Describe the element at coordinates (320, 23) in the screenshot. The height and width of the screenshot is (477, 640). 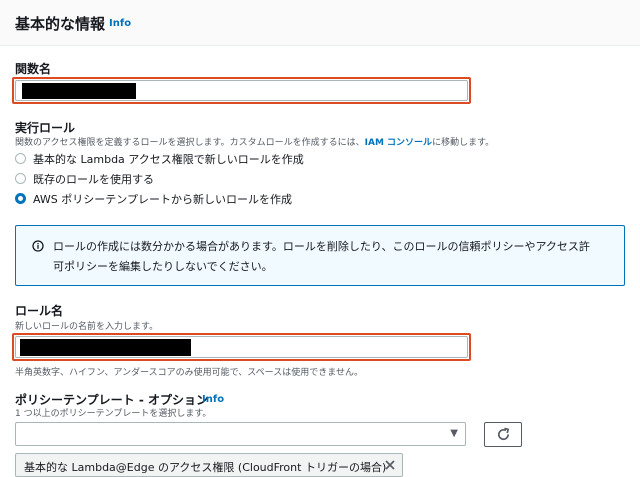
I see `section-header: 基本的な情報 Info` at that location.